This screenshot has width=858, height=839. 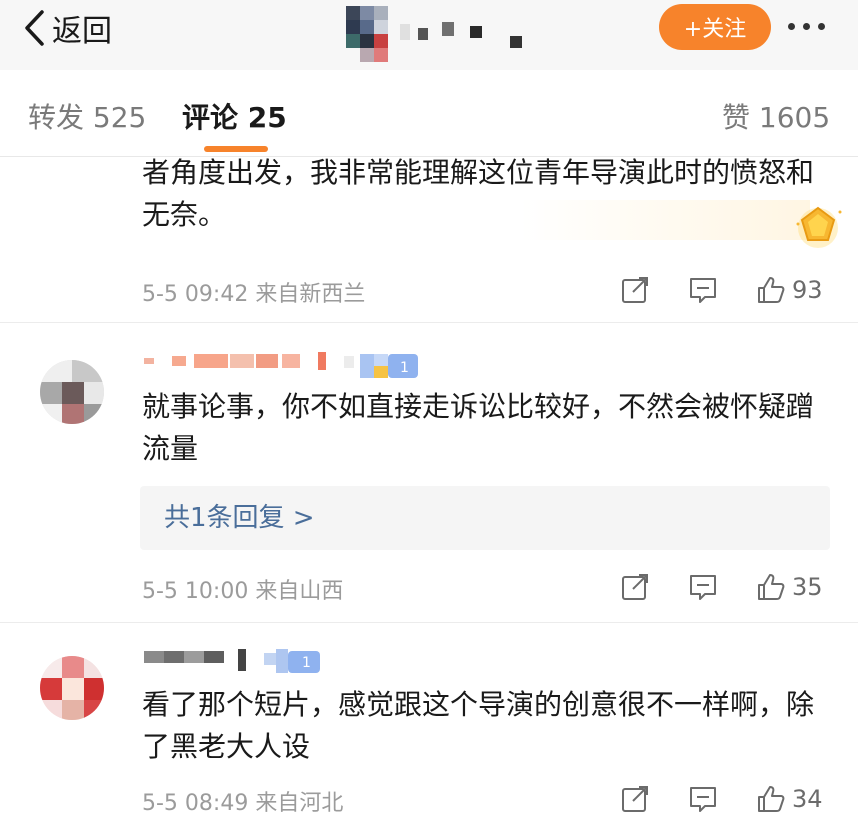 I want to click on comment-3-time: 5-5 08:49, so click(x=195, y=803).